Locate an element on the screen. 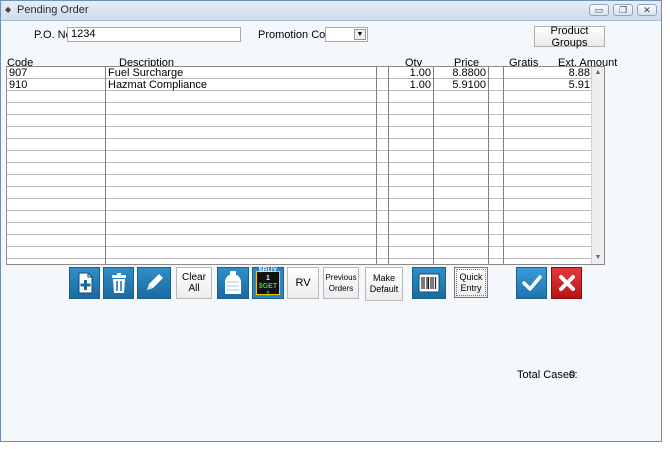 The height and width of the screenshot is (449, 670). scroll-up-icon: ▲ is located at coordinates (598, 73).